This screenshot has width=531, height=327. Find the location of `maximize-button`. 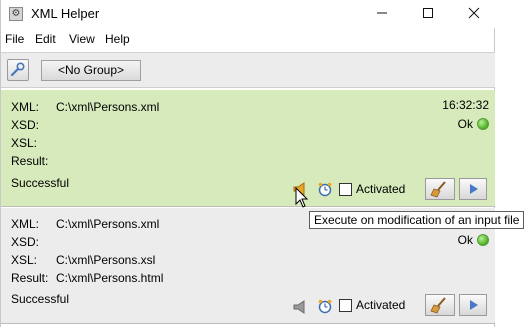

maximize-button is located at coordinates (428, 14).